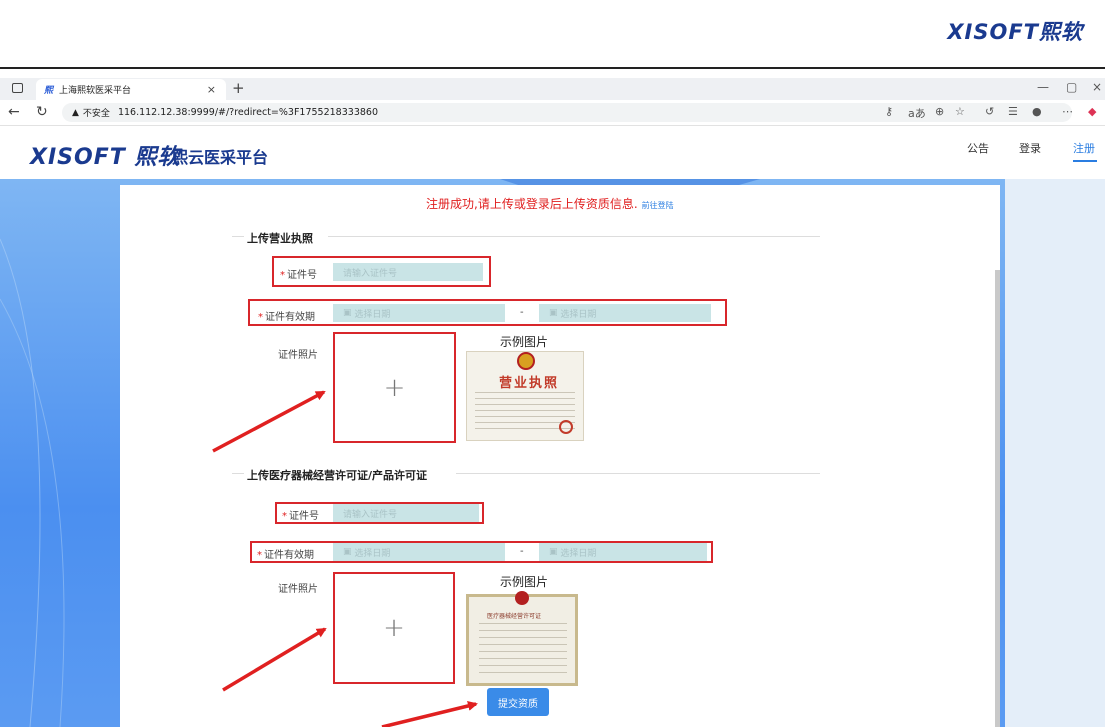  What do you see at coordinates (978, 148) in the screenshot?
I see `nav-announcement: 公告` at bounding box center [978, 148].